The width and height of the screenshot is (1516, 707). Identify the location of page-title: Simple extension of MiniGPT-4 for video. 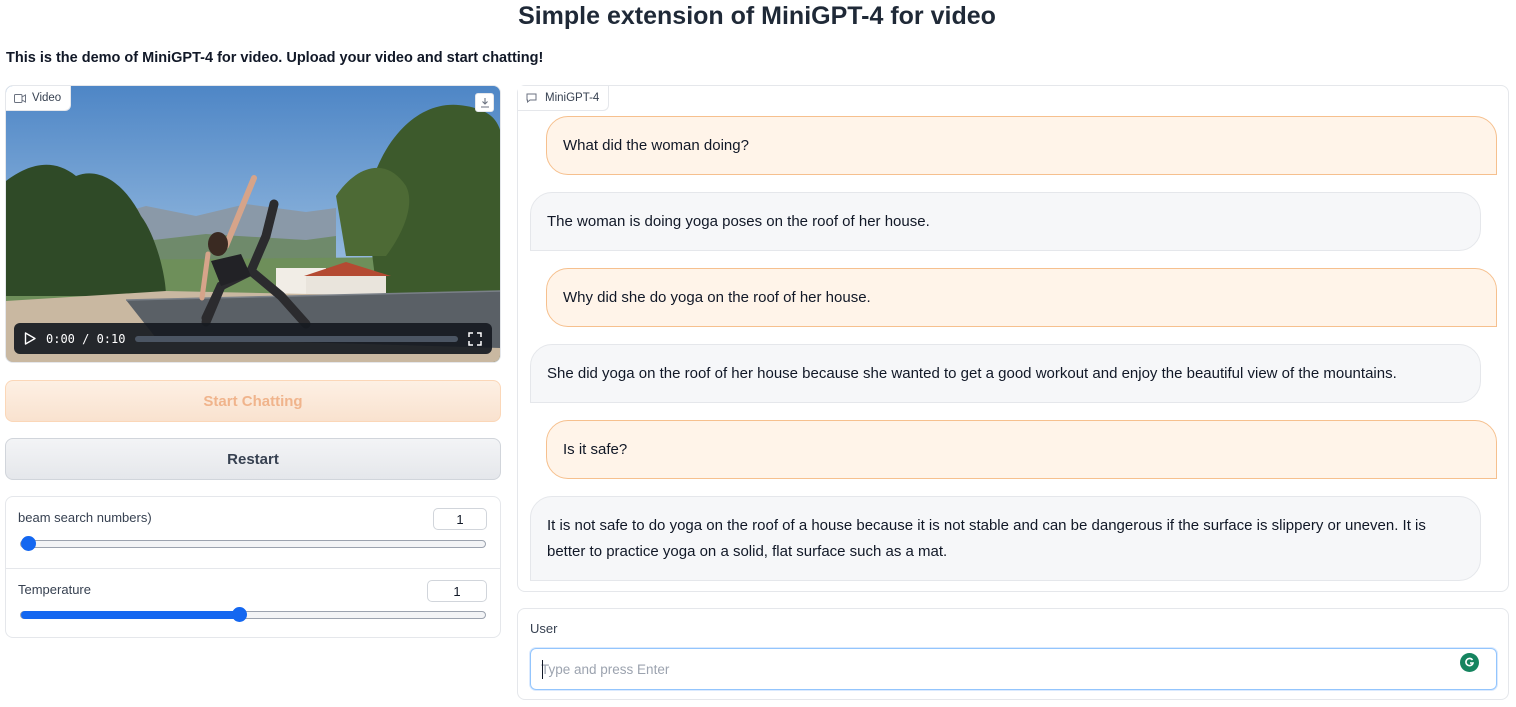
(757, 16).